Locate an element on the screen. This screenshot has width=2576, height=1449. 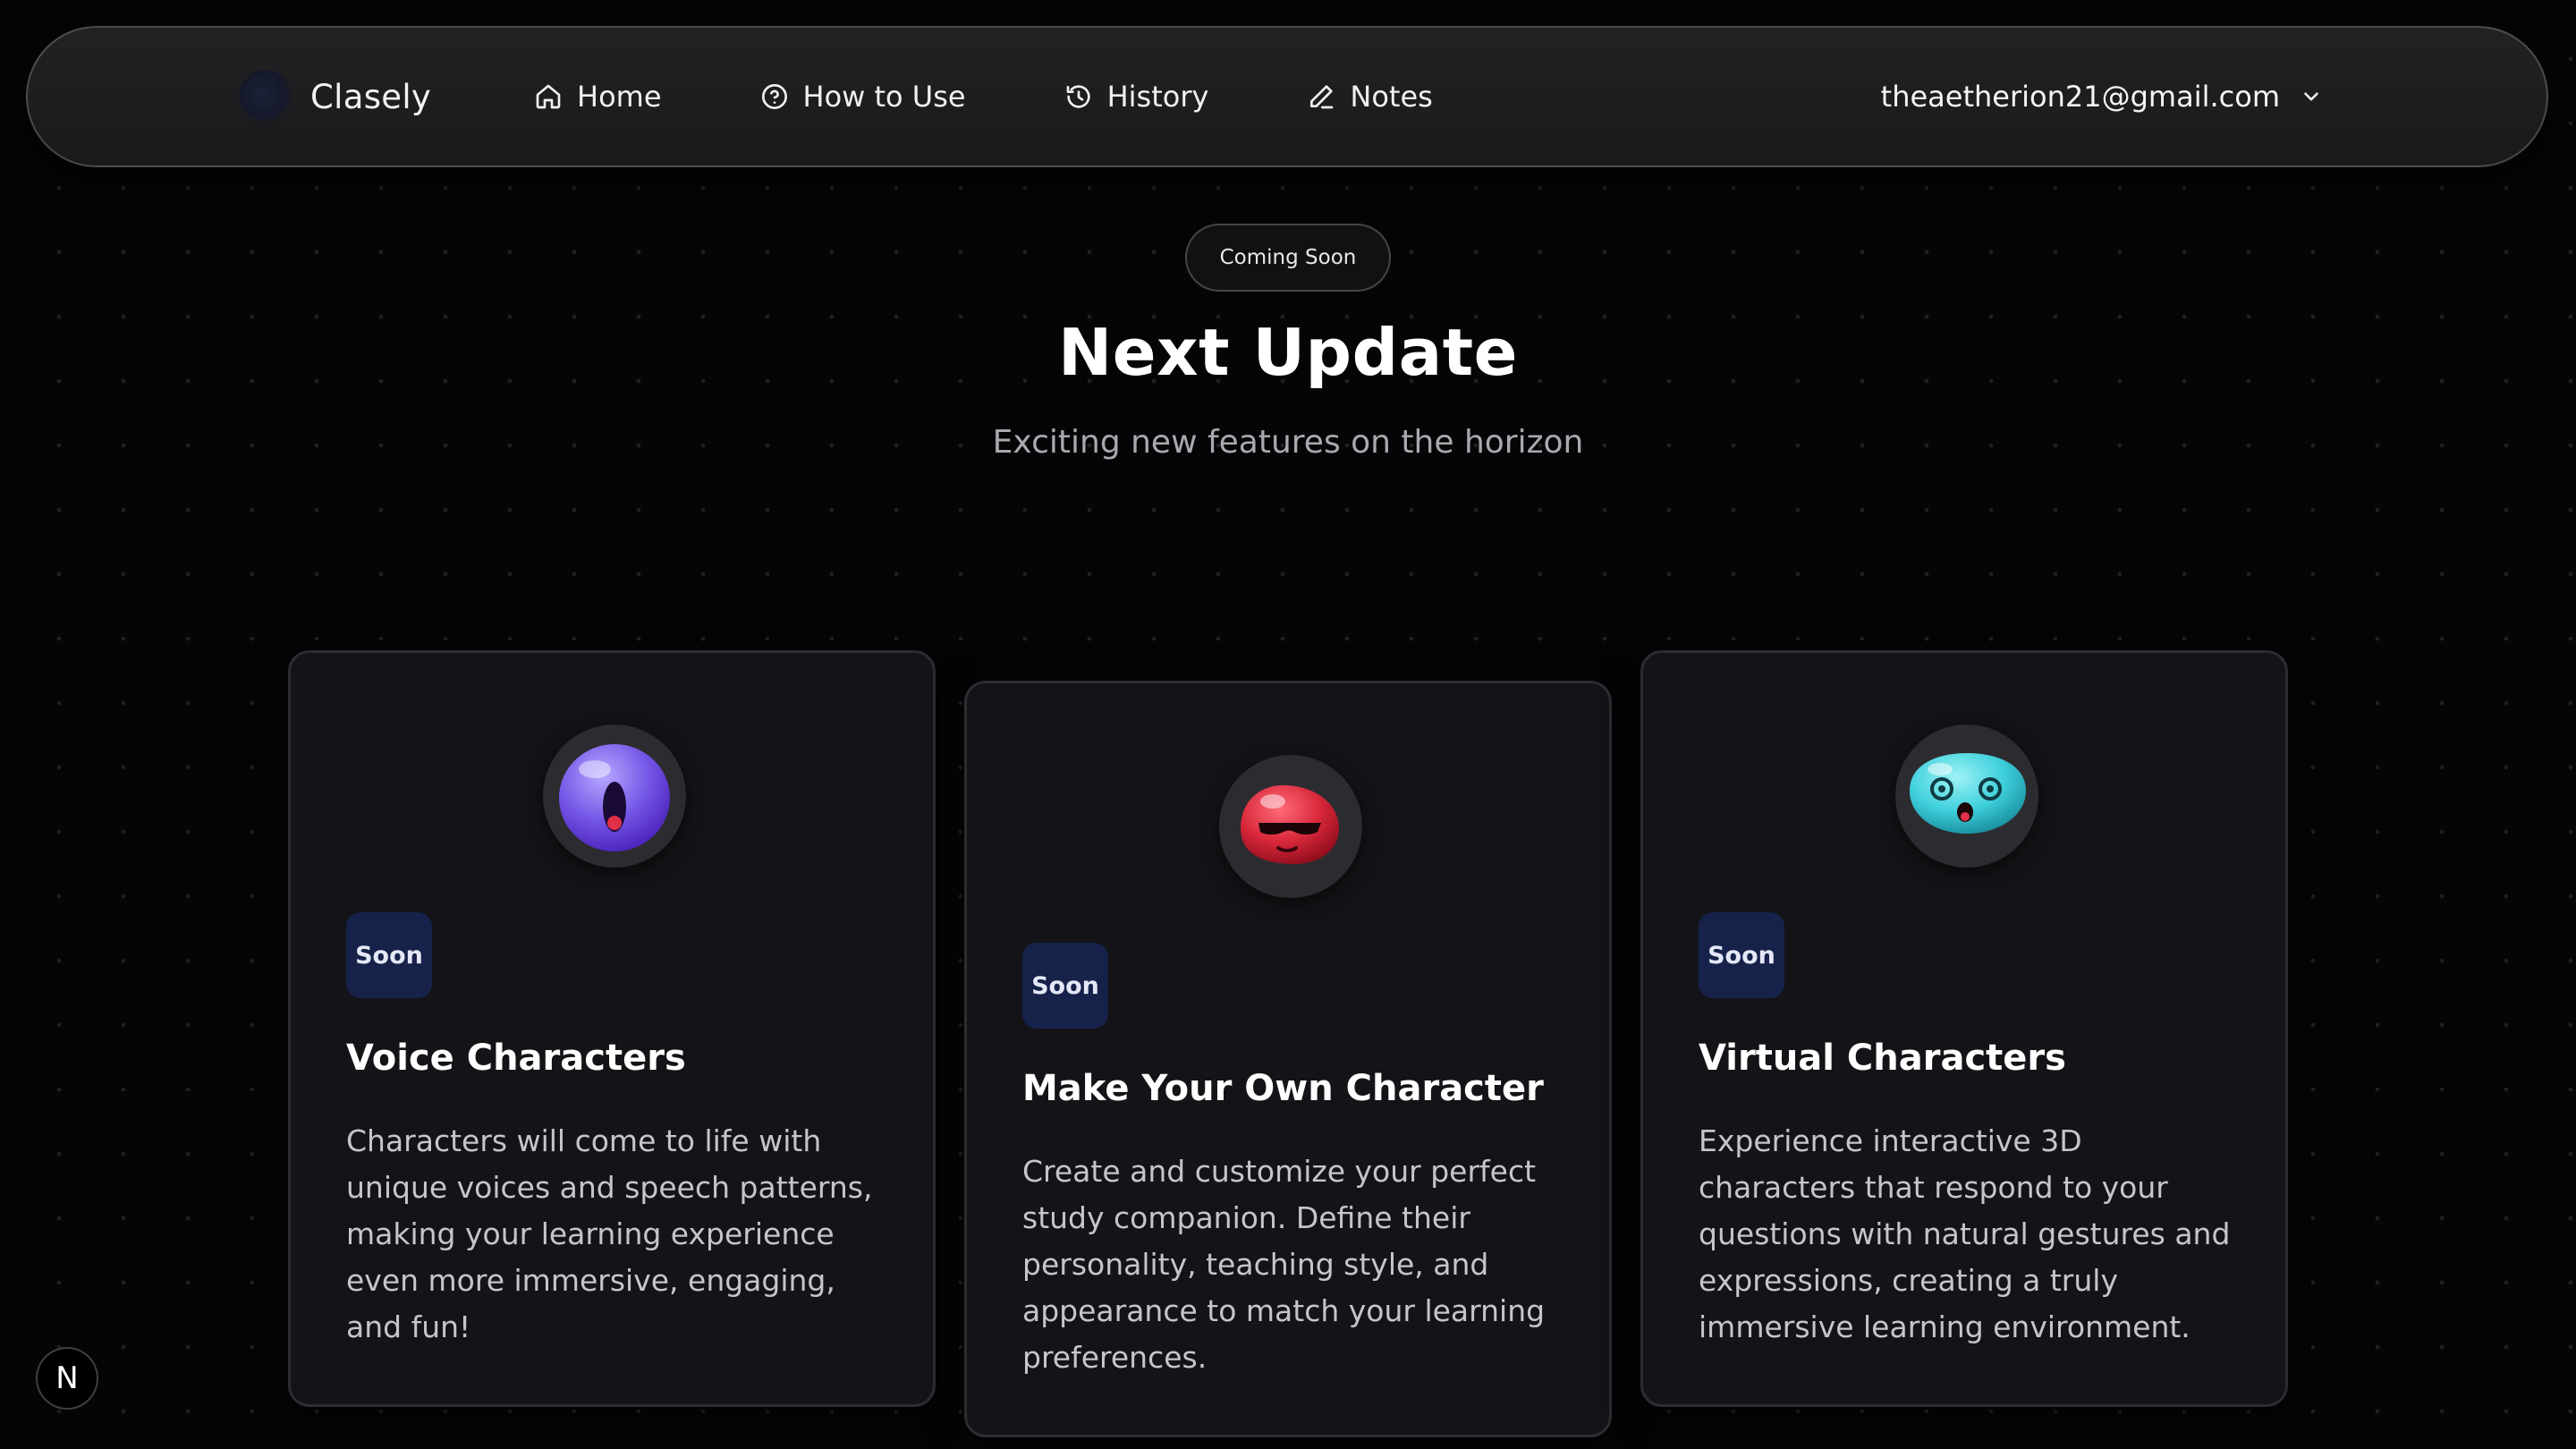
home-icon is located at coordinates (548, 96).